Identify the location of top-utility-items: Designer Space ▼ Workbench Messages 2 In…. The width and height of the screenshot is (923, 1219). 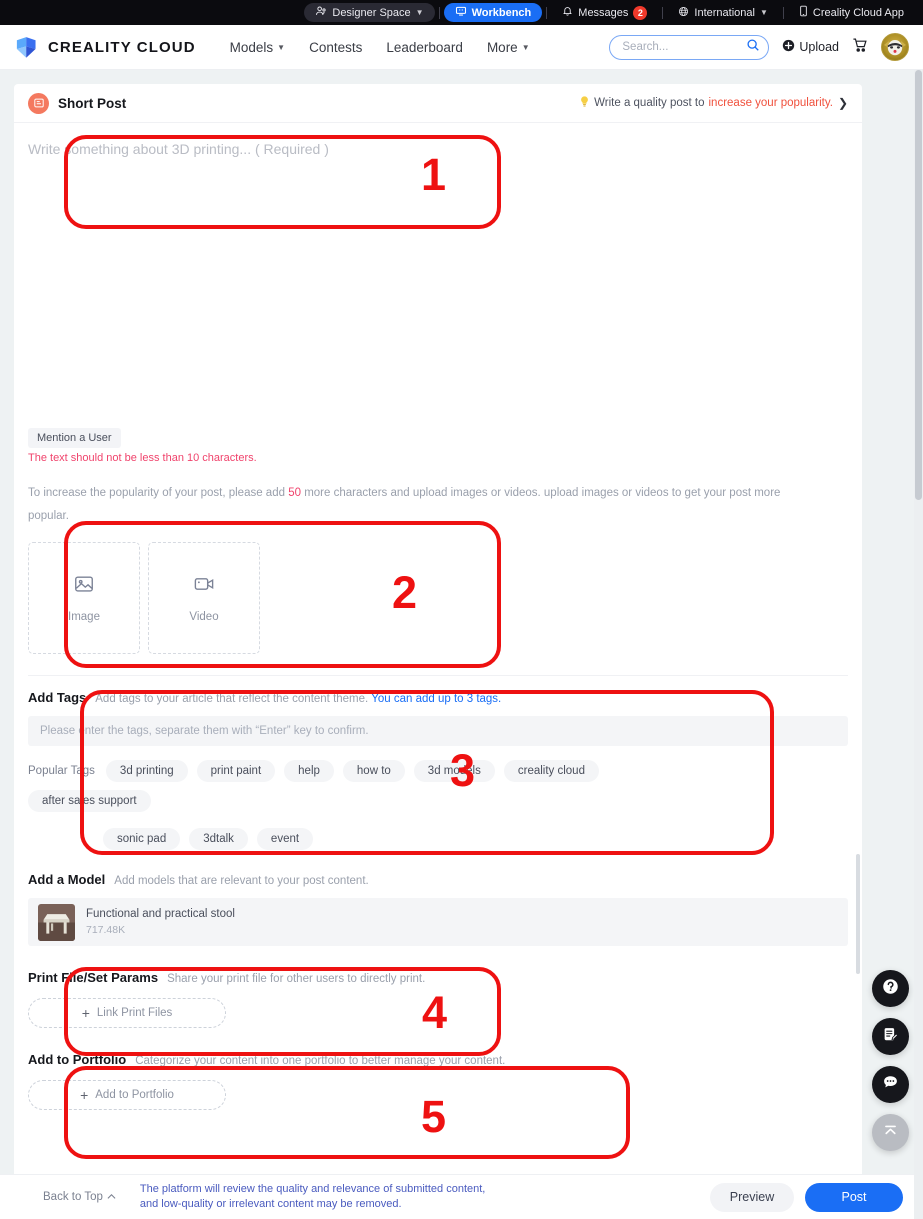
(609, 12).